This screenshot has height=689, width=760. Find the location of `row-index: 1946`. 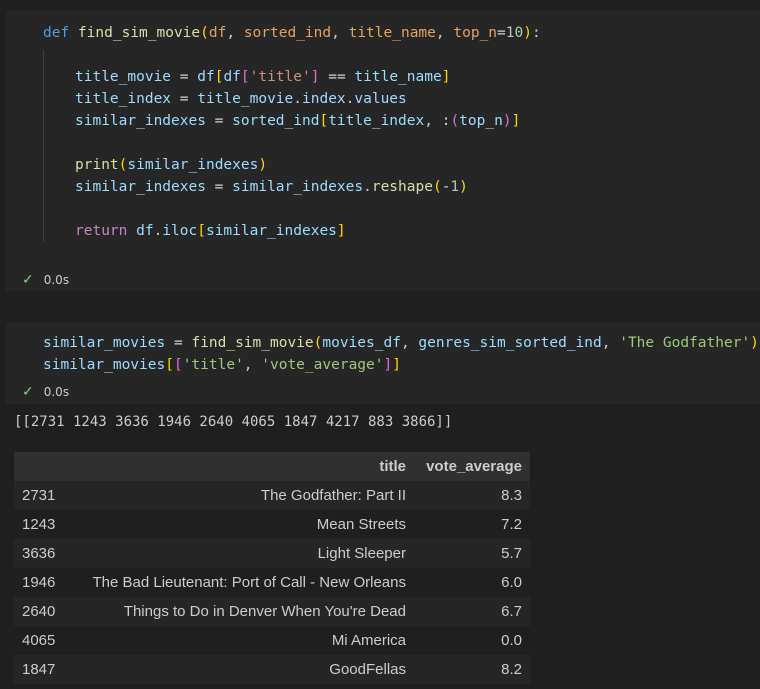

row-index: 1946 is located at coordinates (43, 582).